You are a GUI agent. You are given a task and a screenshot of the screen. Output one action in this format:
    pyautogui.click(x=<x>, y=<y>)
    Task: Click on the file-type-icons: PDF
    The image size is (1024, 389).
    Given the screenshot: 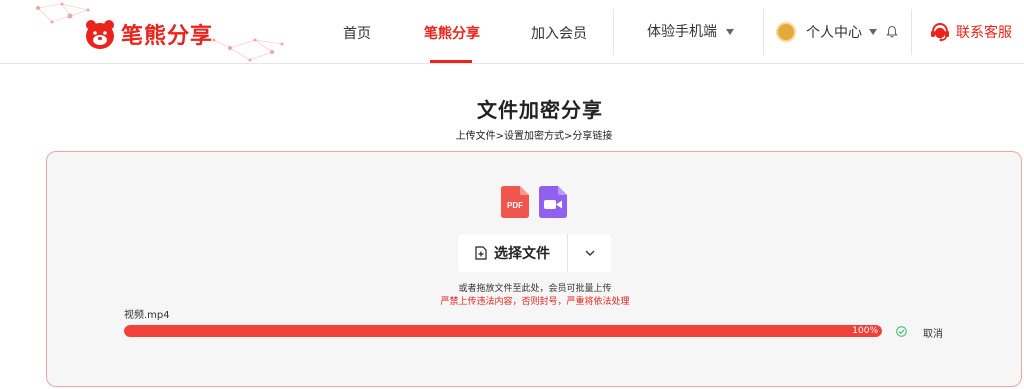 What is the action you would take?
    pyautogui.click(x=539, y=202)
    